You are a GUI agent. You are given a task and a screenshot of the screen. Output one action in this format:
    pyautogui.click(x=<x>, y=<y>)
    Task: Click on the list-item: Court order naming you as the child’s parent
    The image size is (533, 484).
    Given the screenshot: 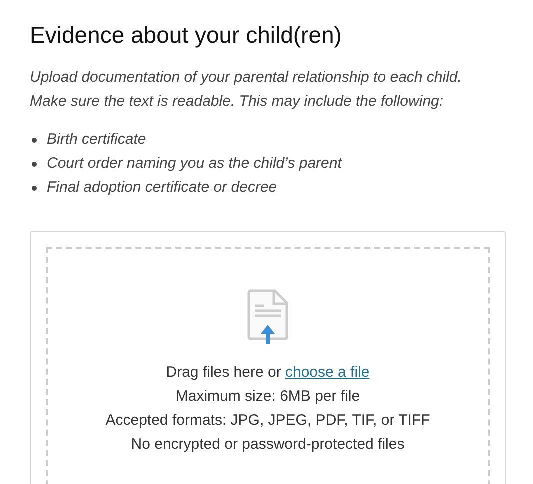 What is the action you would take?
    pyautogui.click(x=194, y=164)
    